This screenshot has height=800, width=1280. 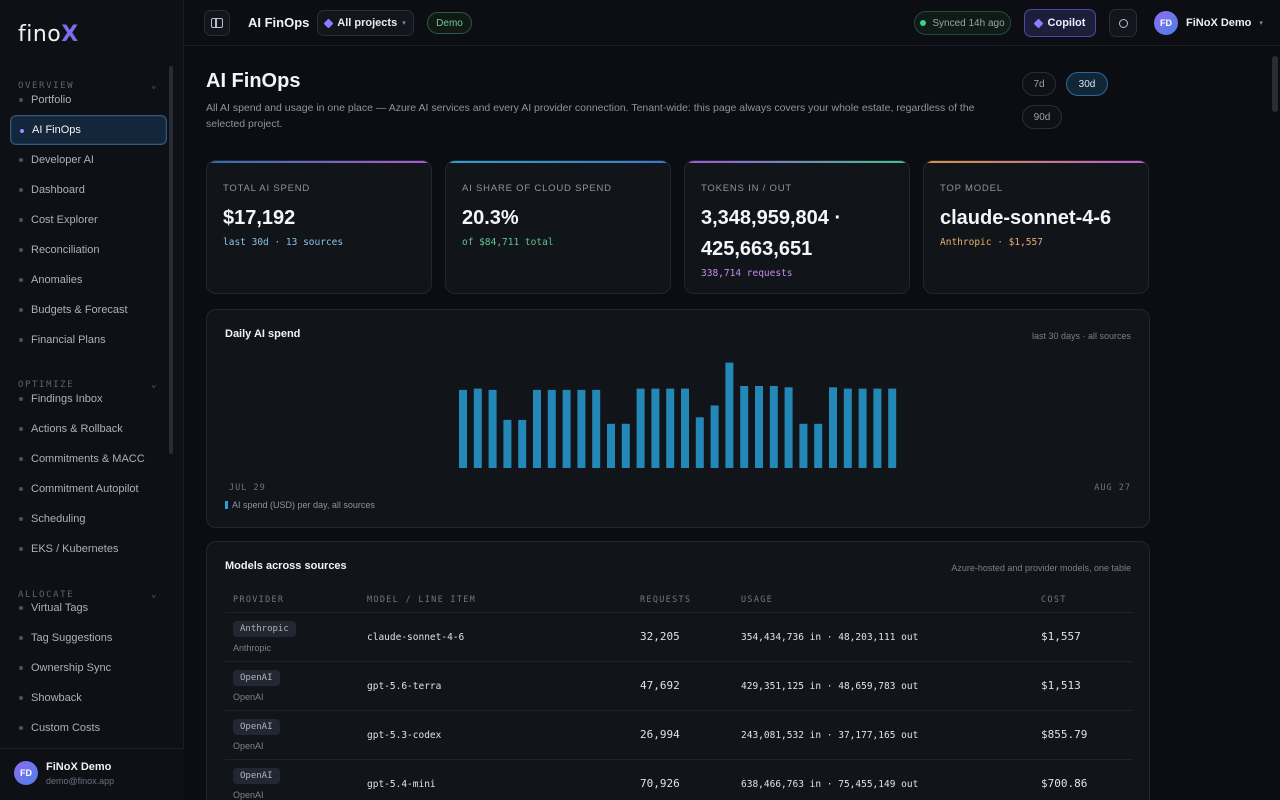 I want to click on sidebar-item-showback: Showback, so click(x=88, y=698).